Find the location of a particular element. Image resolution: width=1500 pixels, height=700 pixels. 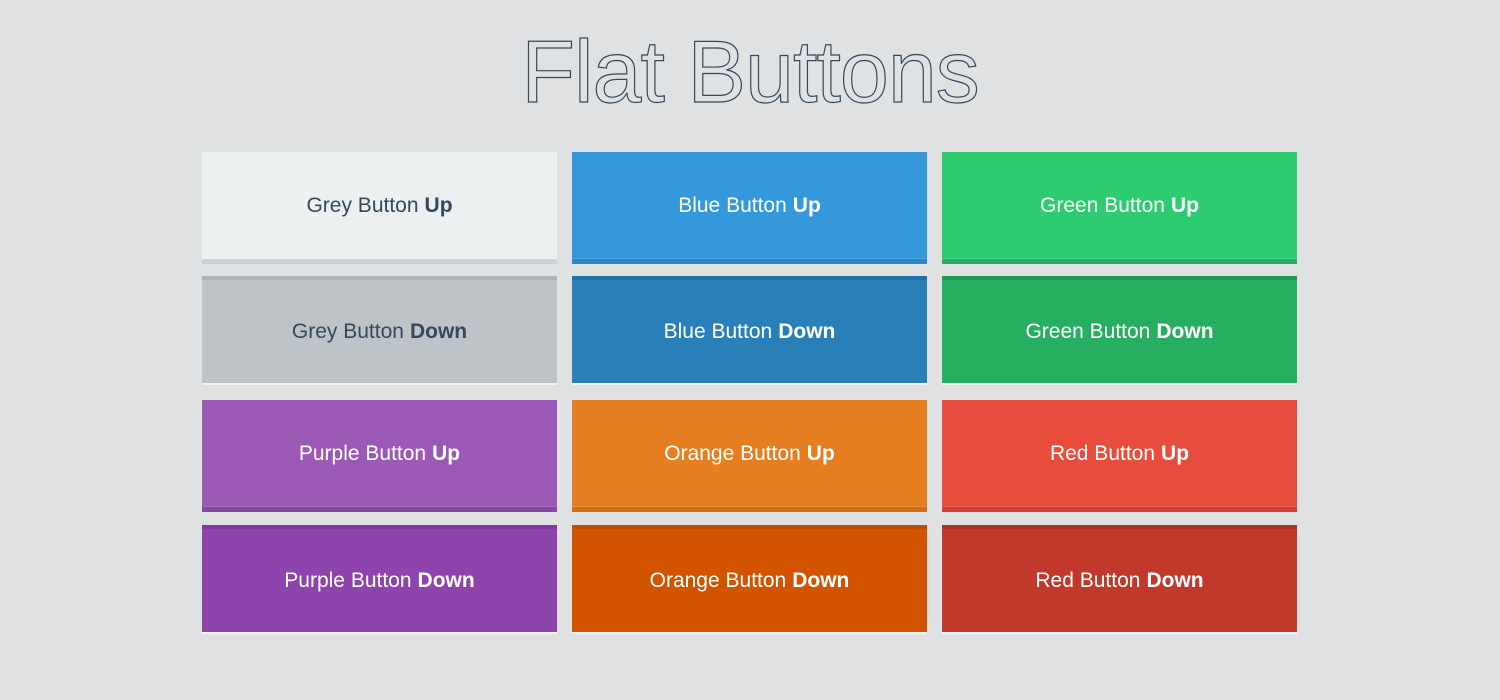

grey-button-up: Grey Button Up is located at coordinates (379, 208).